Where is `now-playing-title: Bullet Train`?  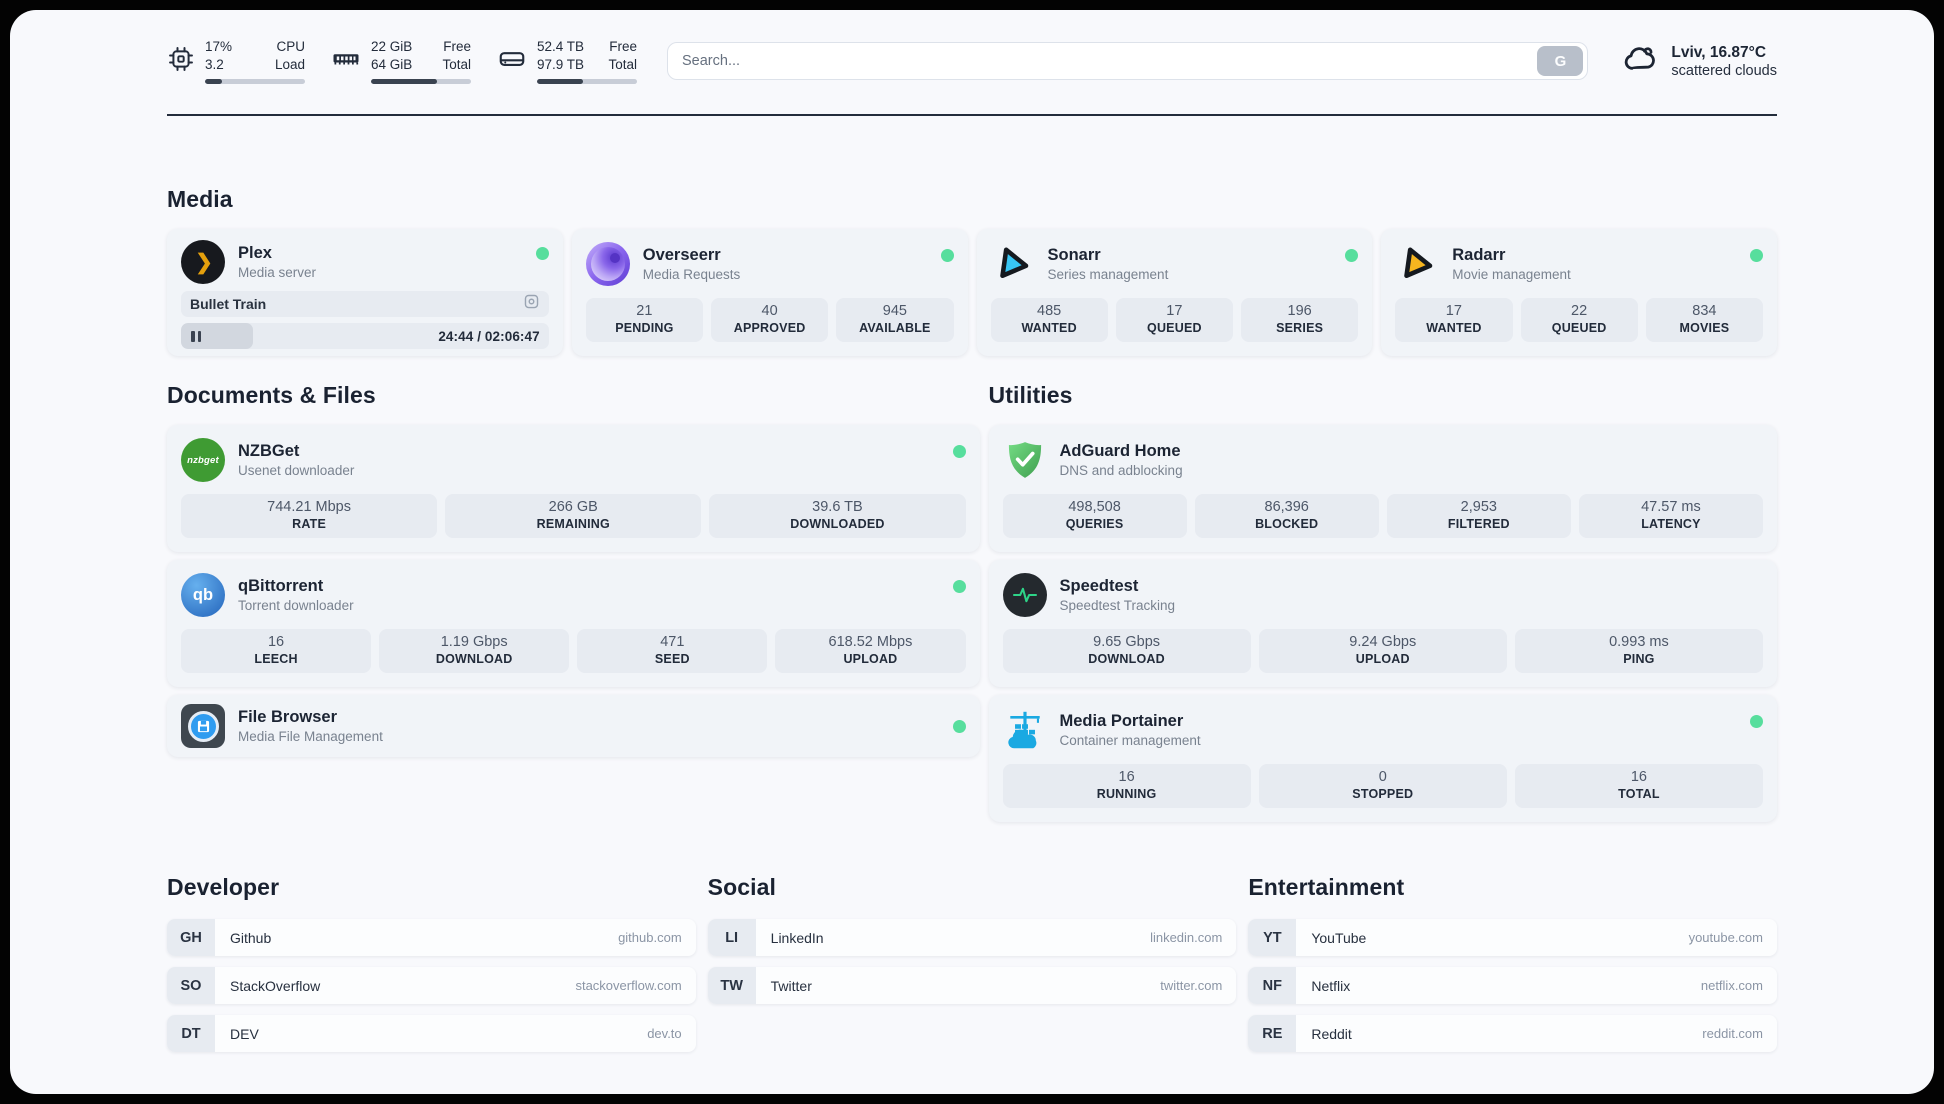
now-playing-title: Bullet Train is located at coordinates (228, 304).